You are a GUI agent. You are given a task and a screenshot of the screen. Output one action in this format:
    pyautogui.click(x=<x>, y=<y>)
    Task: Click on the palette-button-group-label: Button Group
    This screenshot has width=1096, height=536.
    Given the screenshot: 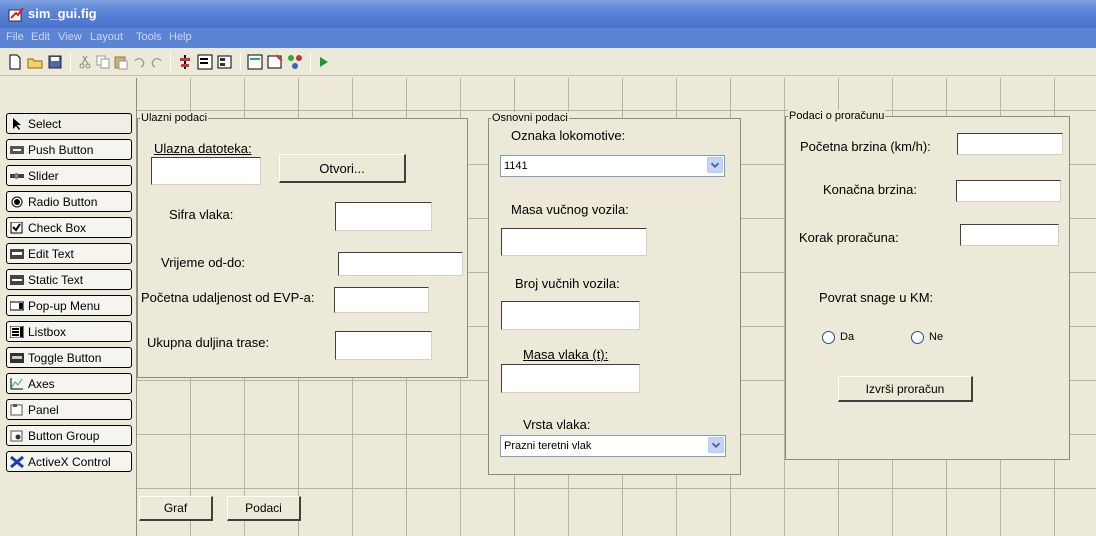 What is the action you would take?
    pyautogui.click(x=64, y=435)
    